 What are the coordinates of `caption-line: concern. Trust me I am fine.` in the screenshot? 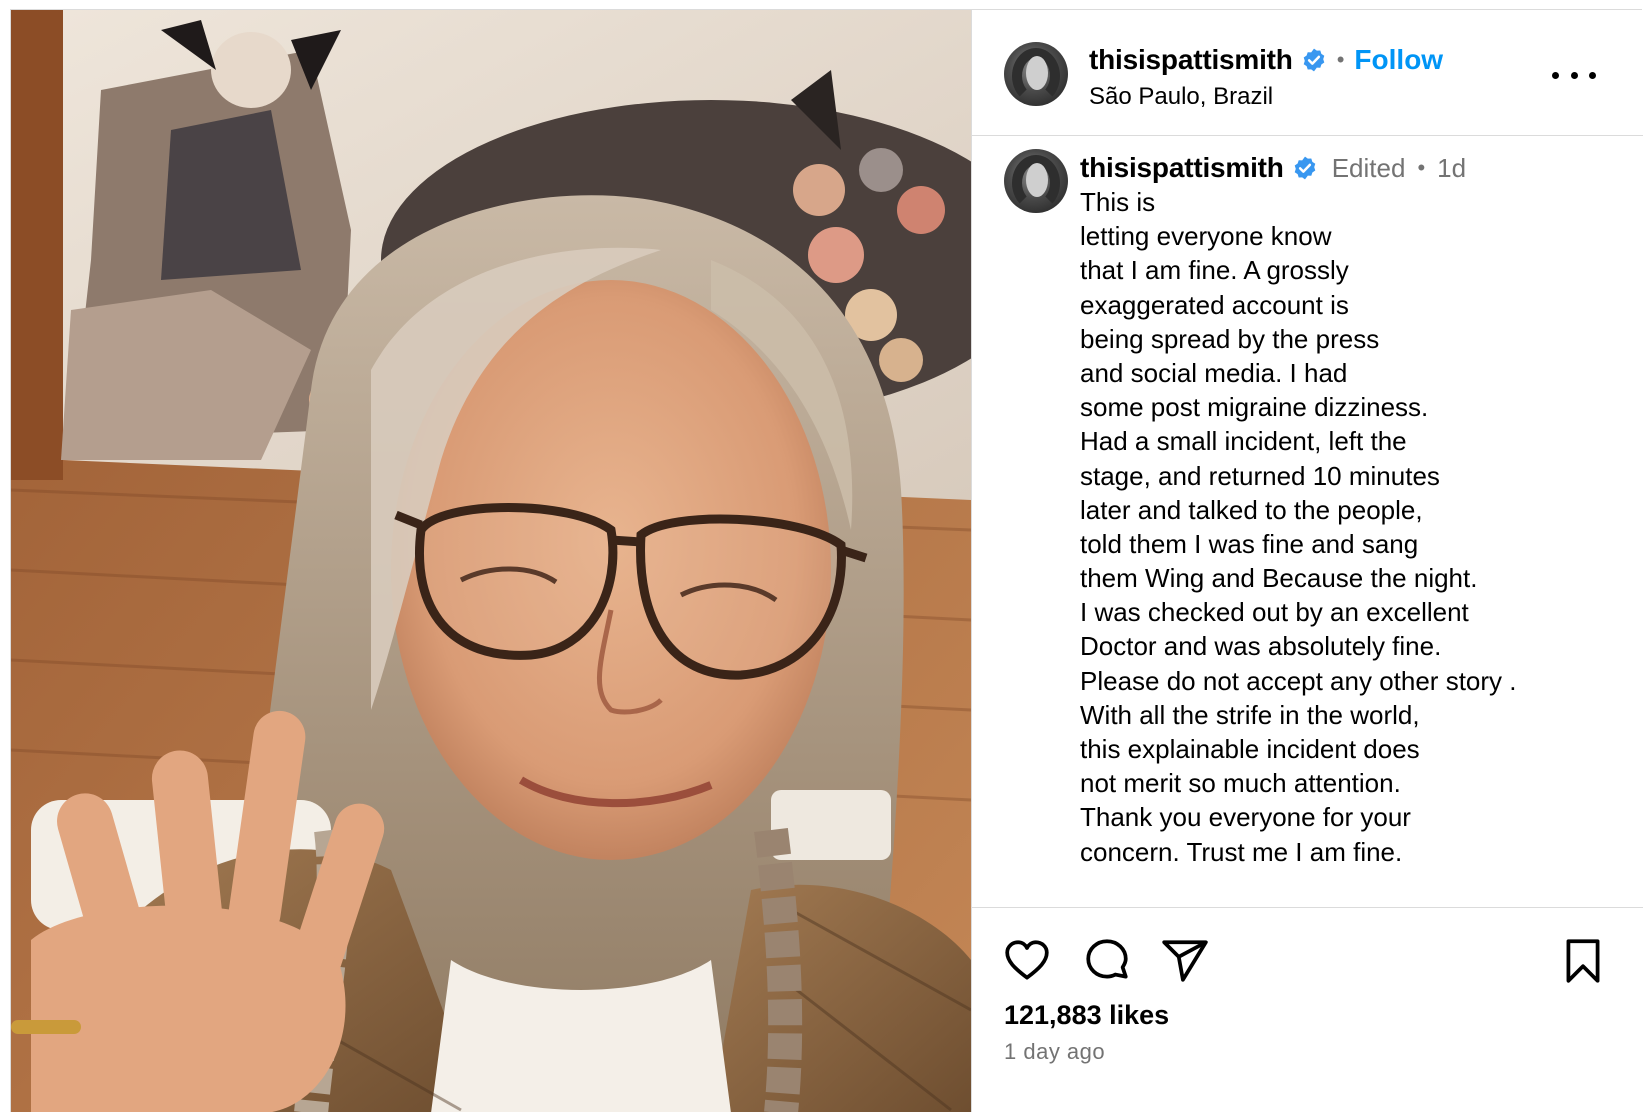 It's located at (1241, 851).